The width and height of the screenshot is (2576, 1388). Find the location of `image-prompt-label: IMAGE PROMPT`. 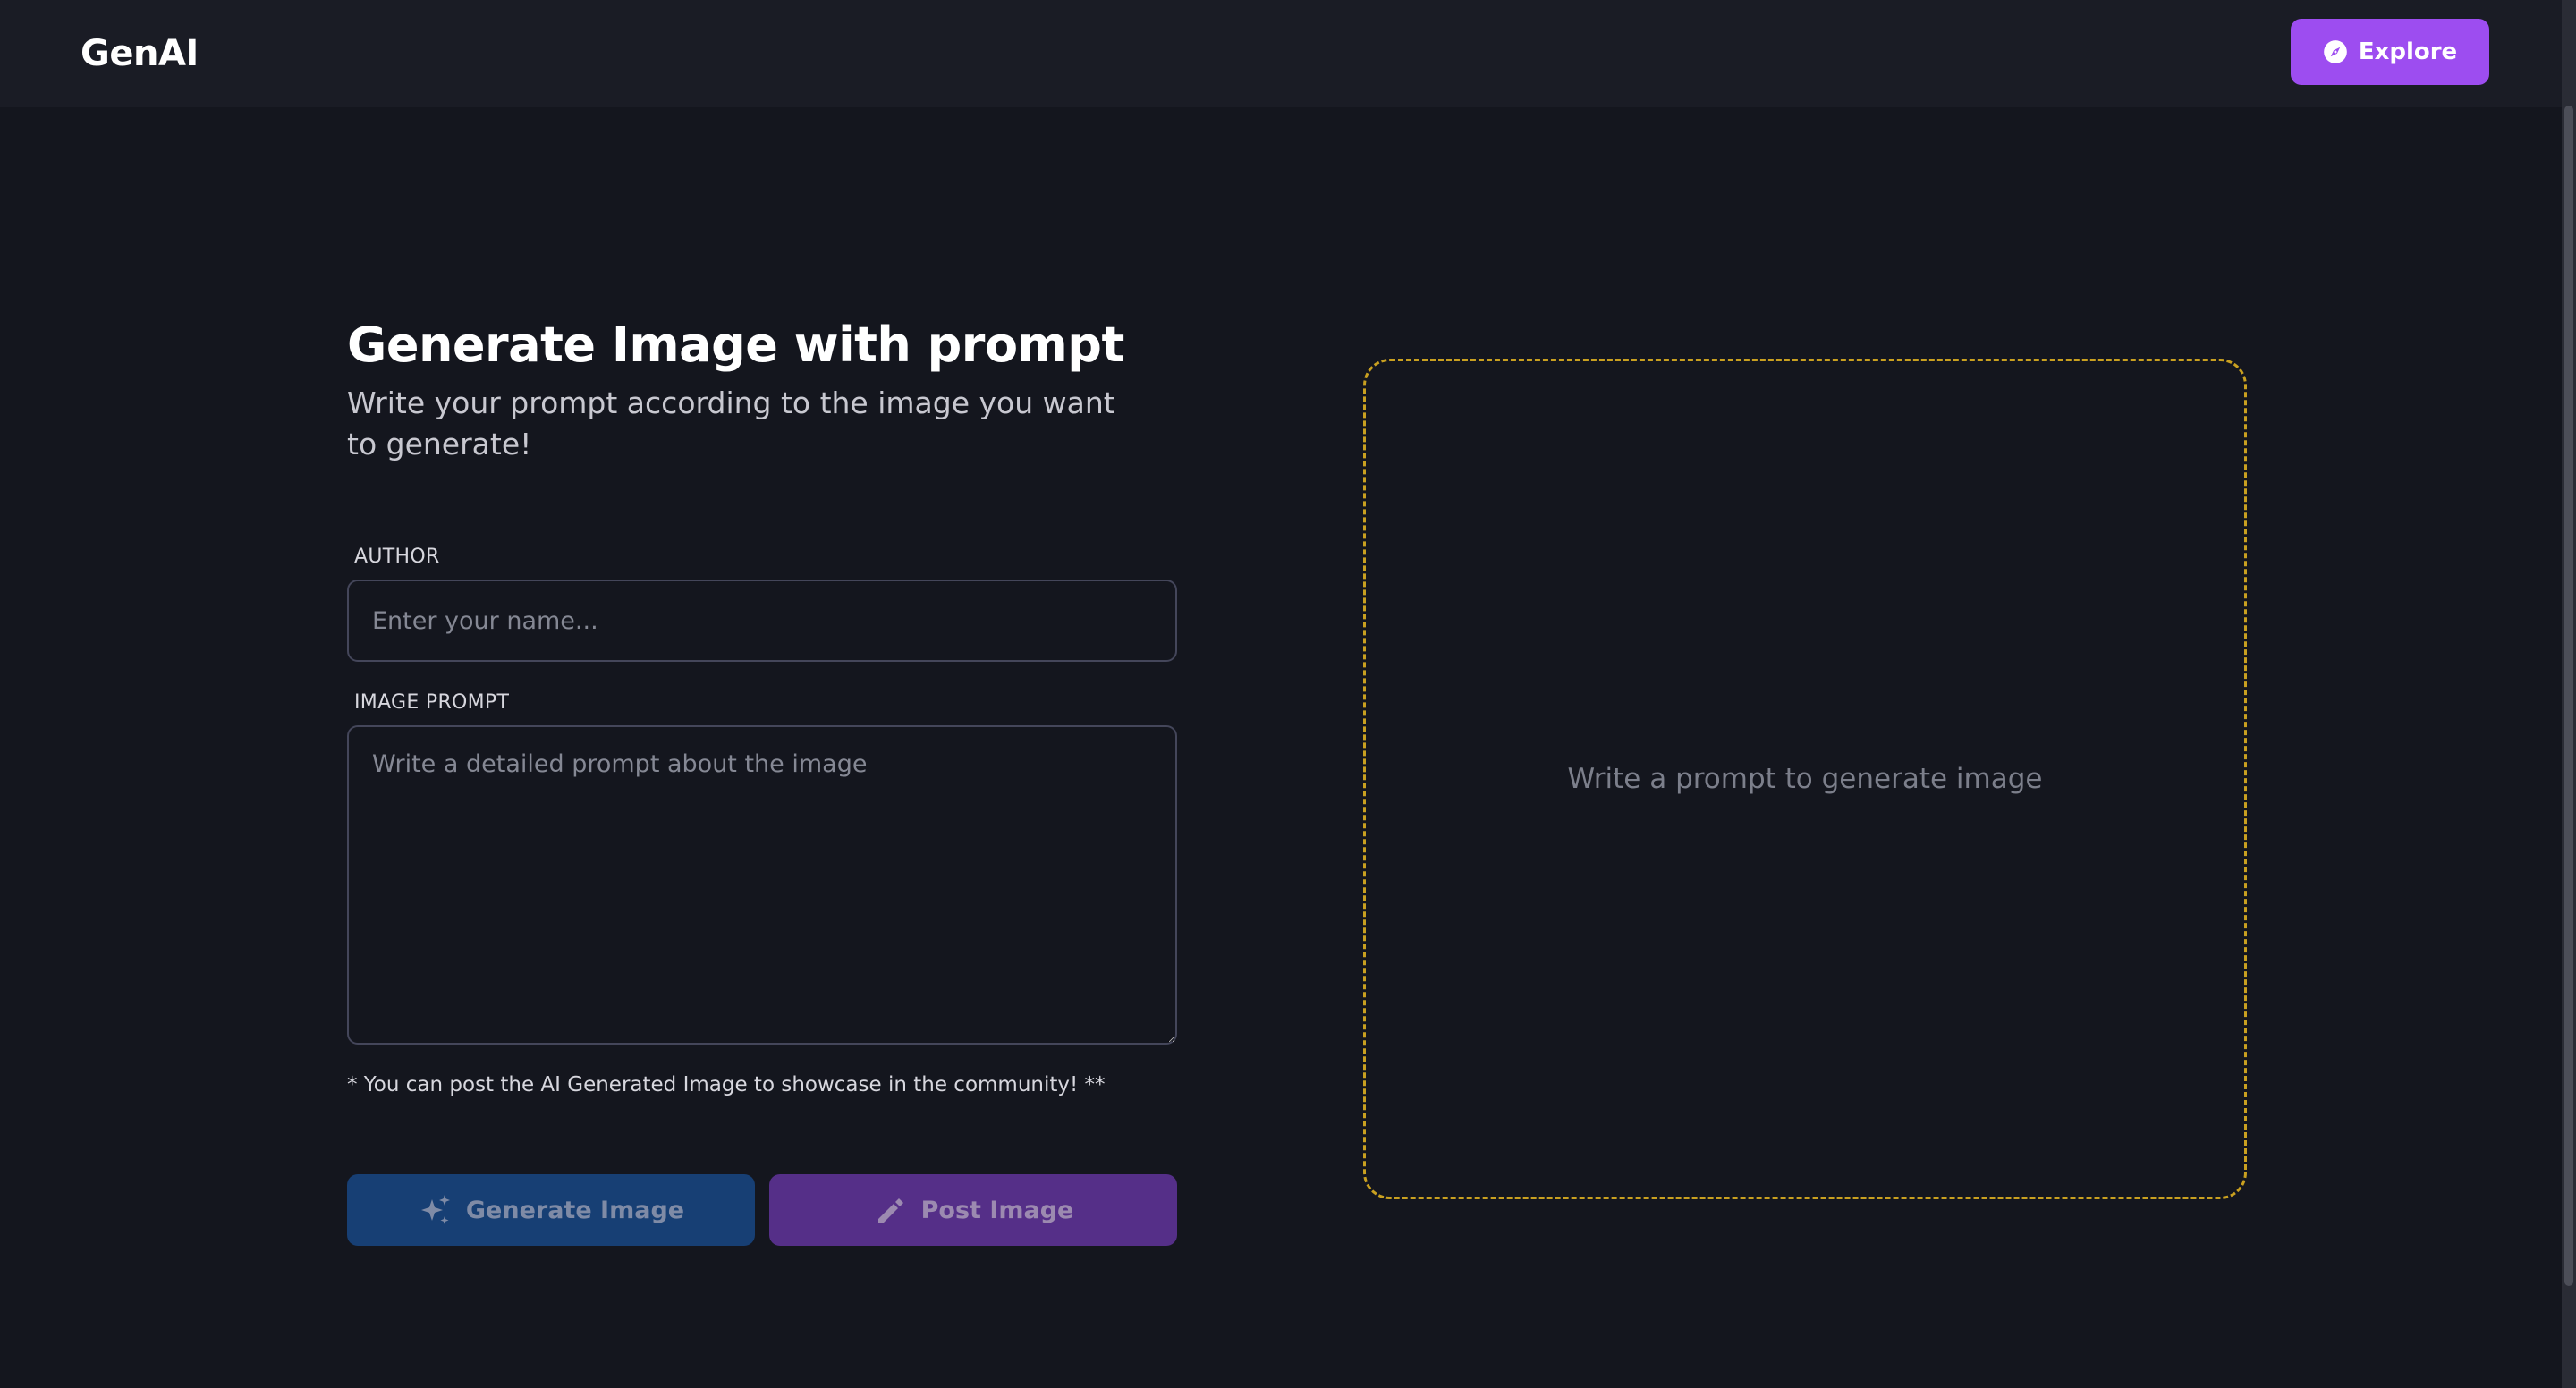

image-prompt-label: IMAGE PROMPT is located at coordinates (432, 703).